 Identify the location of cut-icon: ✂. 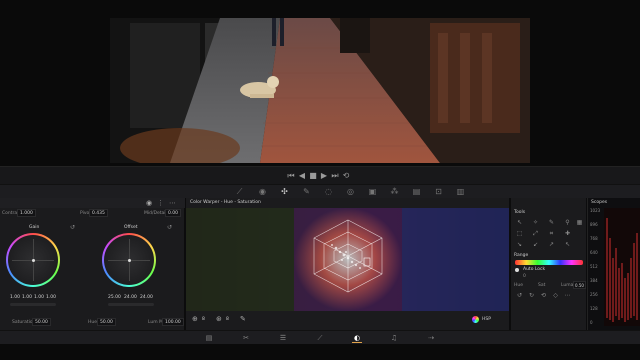
(246, 338).